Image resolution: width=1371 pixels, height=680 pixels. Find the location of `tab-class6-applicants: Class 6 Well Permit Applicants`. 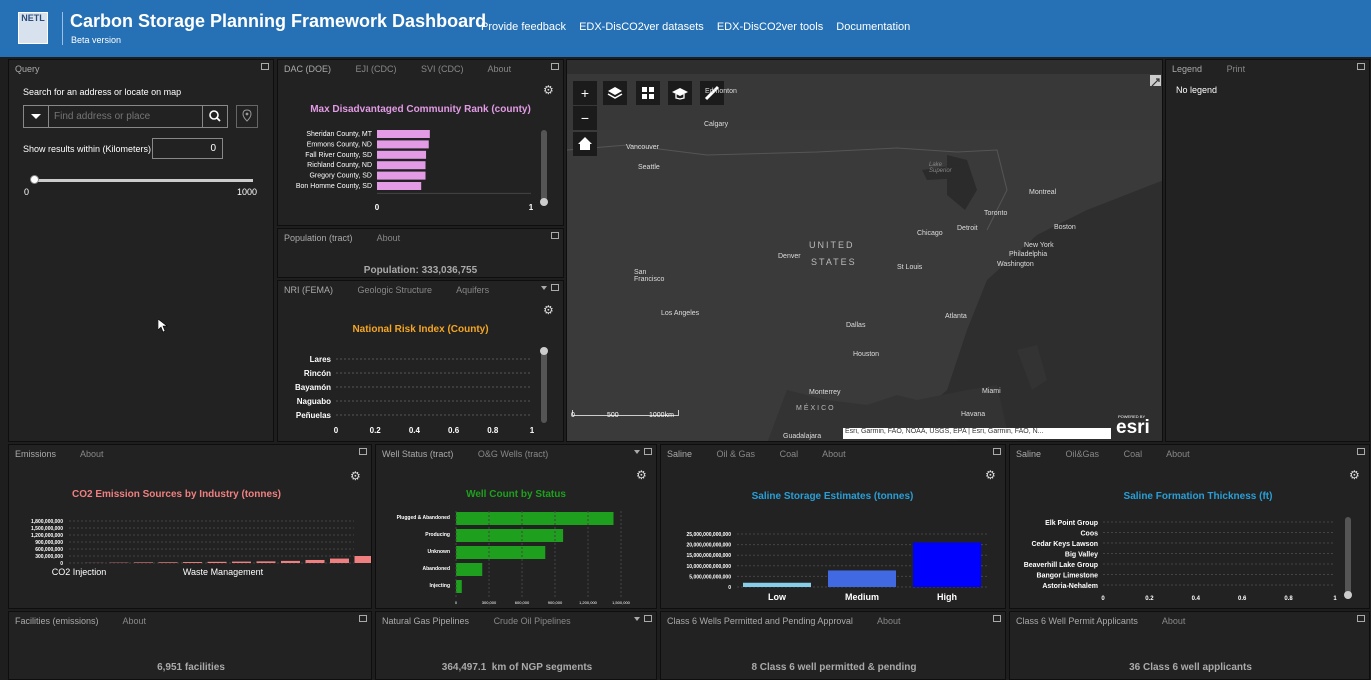

tab-class6-applicants: Class 6 Well Permit Applicants is located at coordinates (1077, 621).